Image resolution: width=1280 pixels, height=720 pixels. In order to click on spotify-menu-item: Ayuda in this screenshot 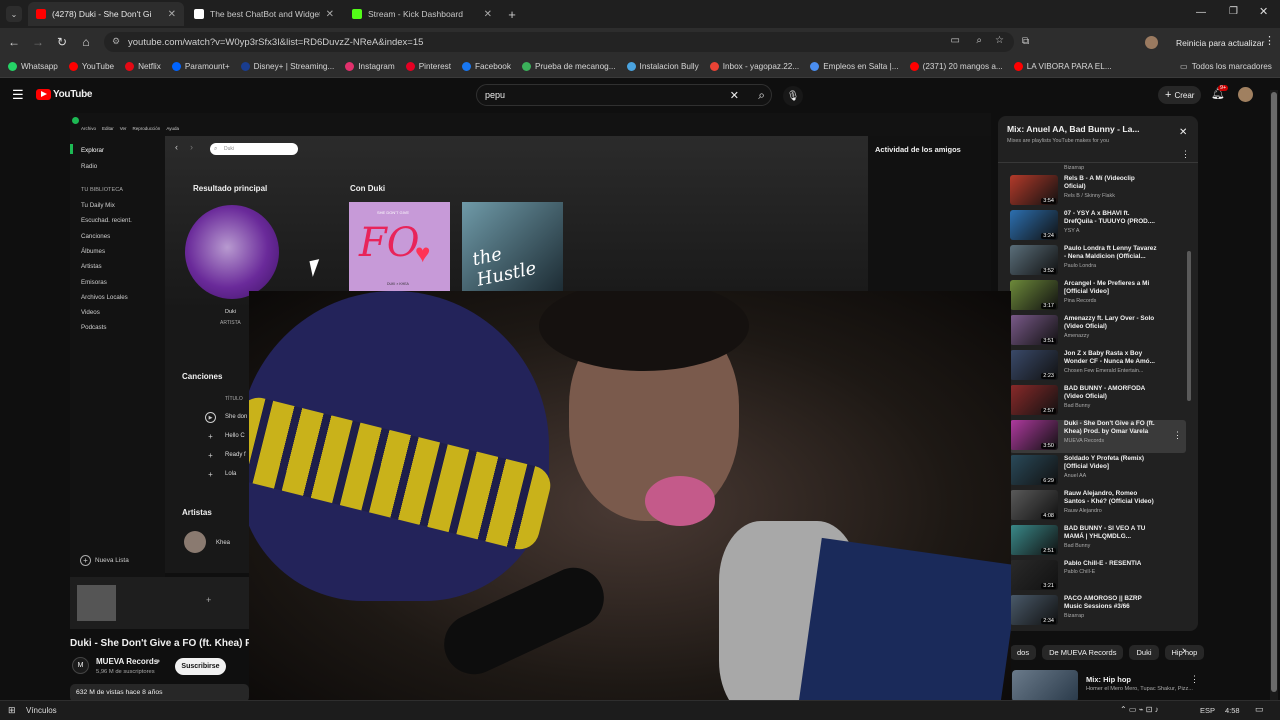, I will do `click(172, 128)`.